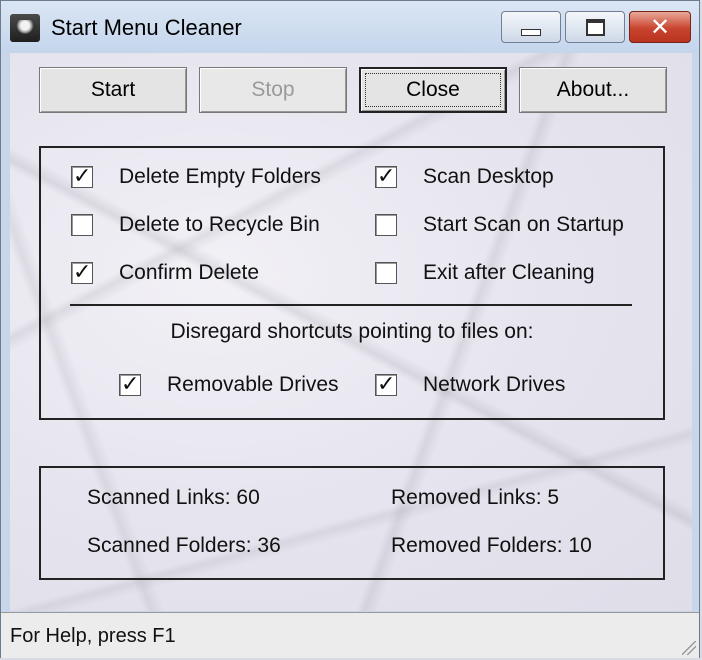 The image size is (702, 660). I want to click on start-button: Start, so click(113, 90).